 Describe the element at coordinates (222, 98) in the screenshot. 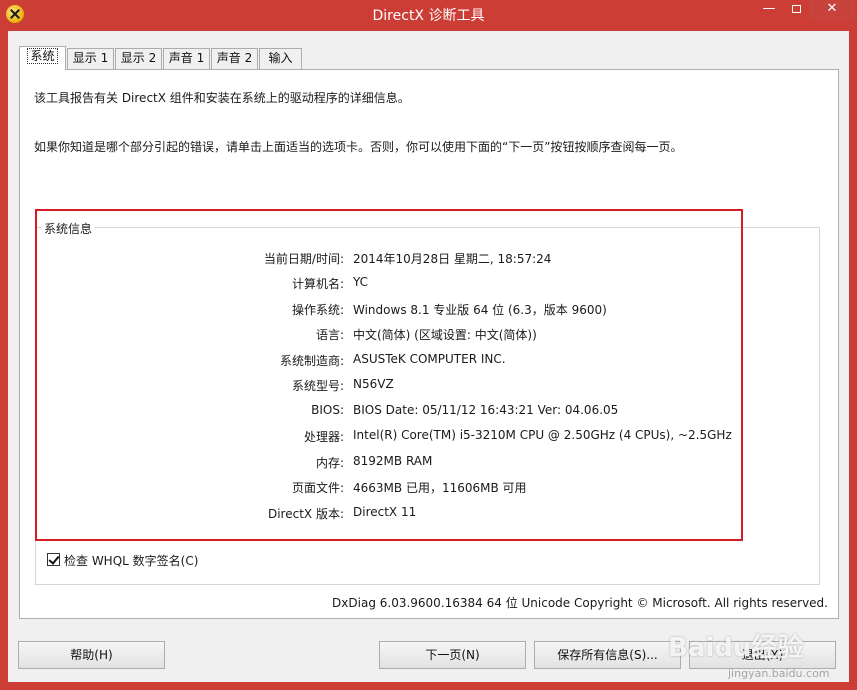

I see `intro-text-1: 该工具报告有关 DirectX 组件和安装在系统上的驱动程序的详细信息。` at that location.